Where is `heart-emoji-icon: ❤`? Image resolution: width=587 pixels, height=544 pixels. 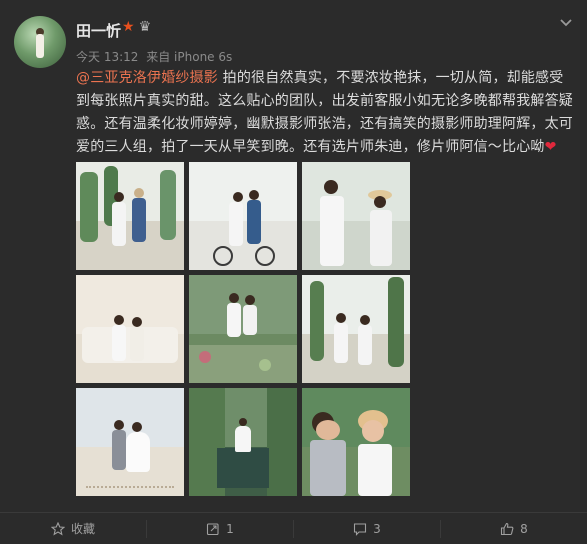 heart-emoji-icon: ❤ is located at coordinates (550, 147).